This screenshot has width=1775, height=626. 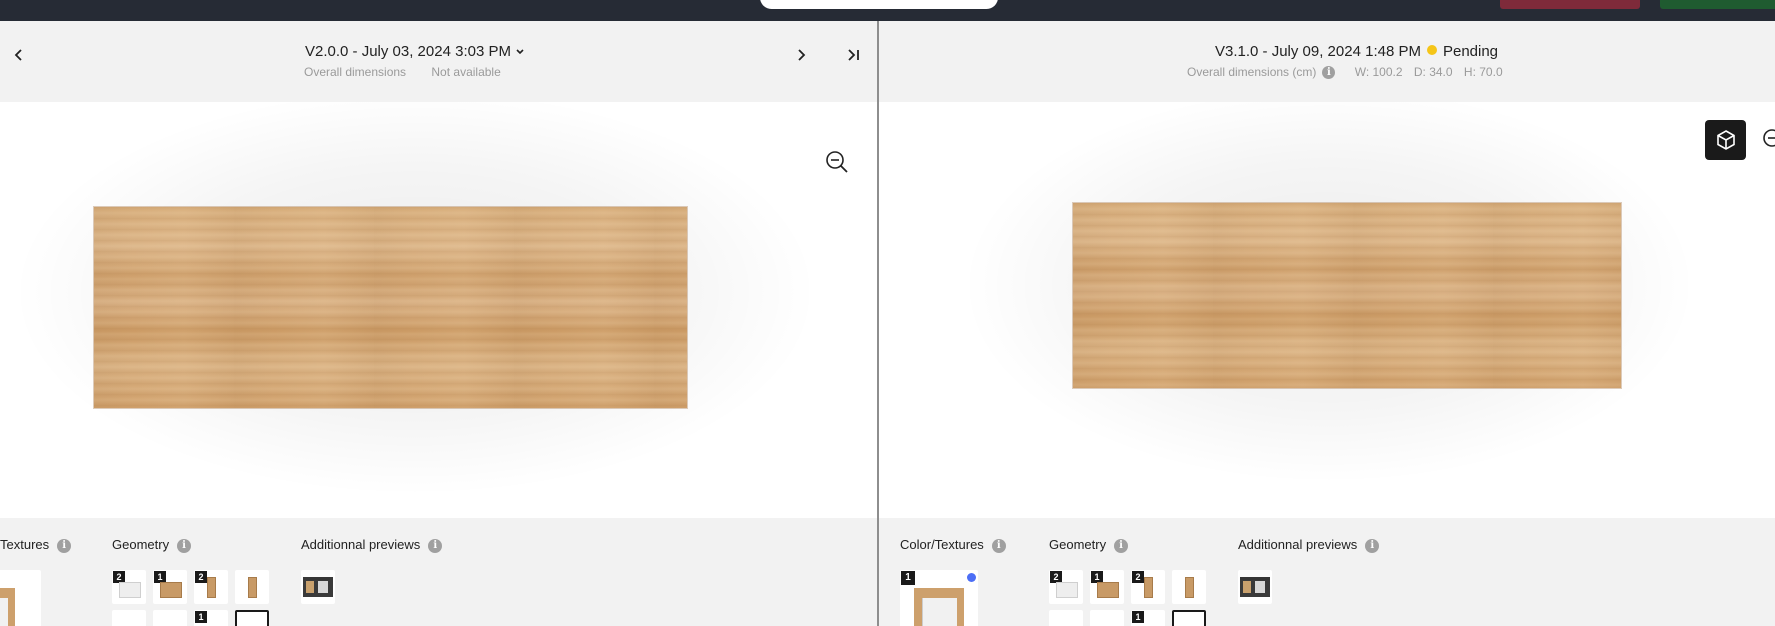 I want to click on right-previews-label: Additionnal previews, so click(x=1298, y=544).